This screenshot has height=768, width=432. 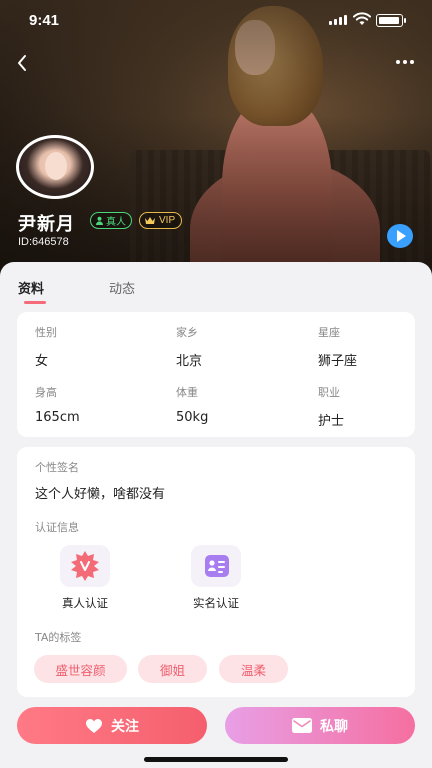 I want to click on info-label: 家乡, so click(x=187, y=332).